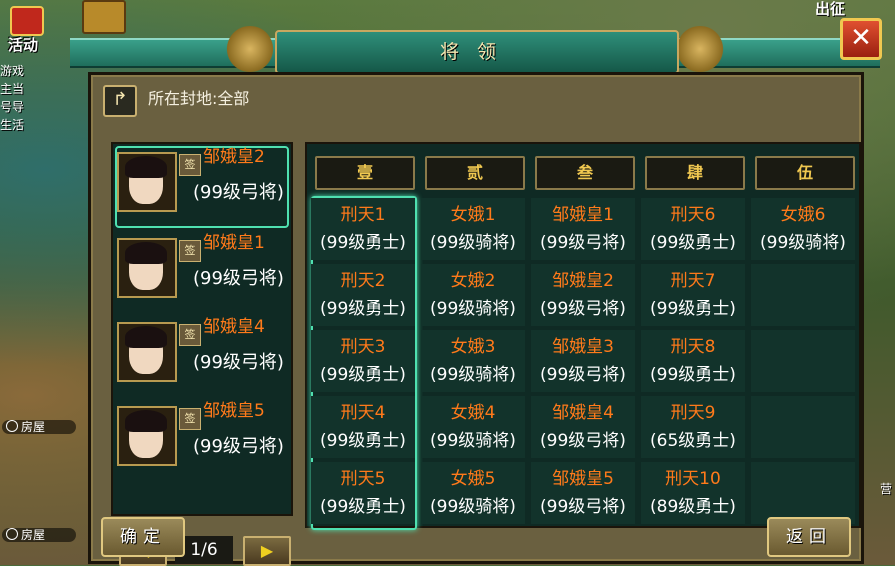  Describe the element at coordinates (583, 229) in the screenshot. I see `formation-slot: 邹娥皇1 (99级弓将)` at that location.